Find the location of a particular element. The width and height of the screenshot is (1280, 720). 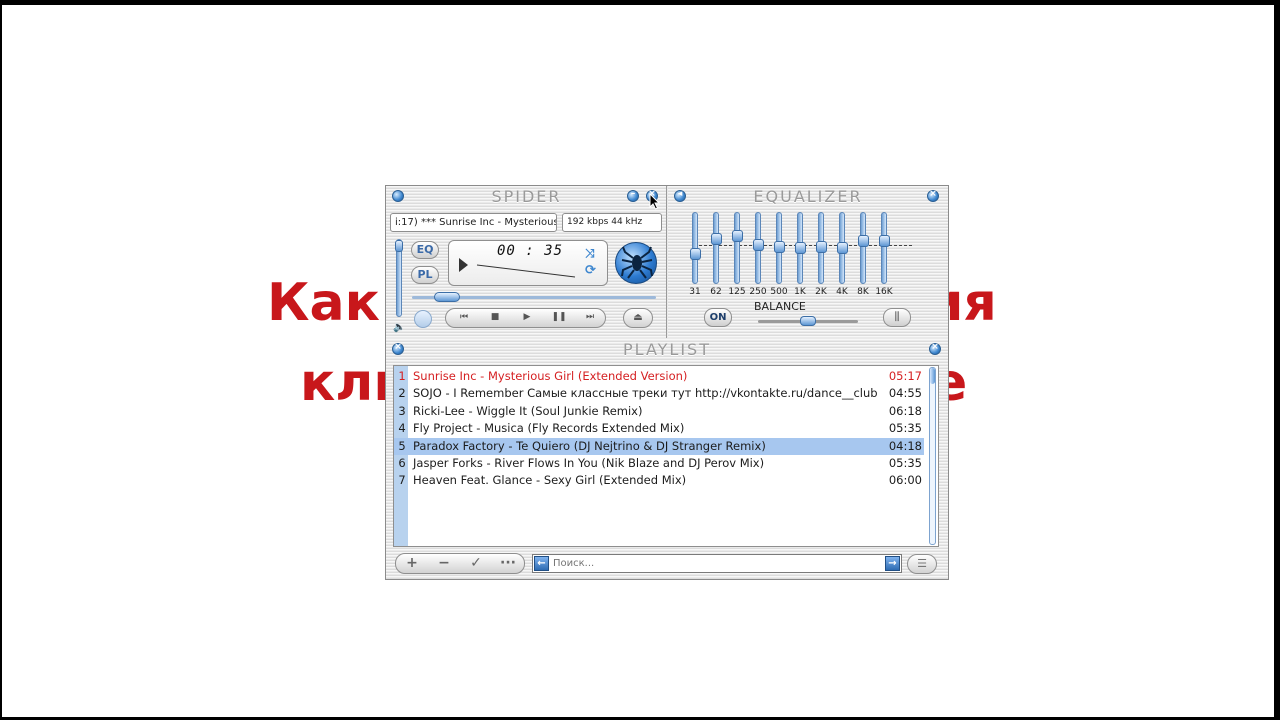

play-icon: ▶ is located at coordinates (527, 318).